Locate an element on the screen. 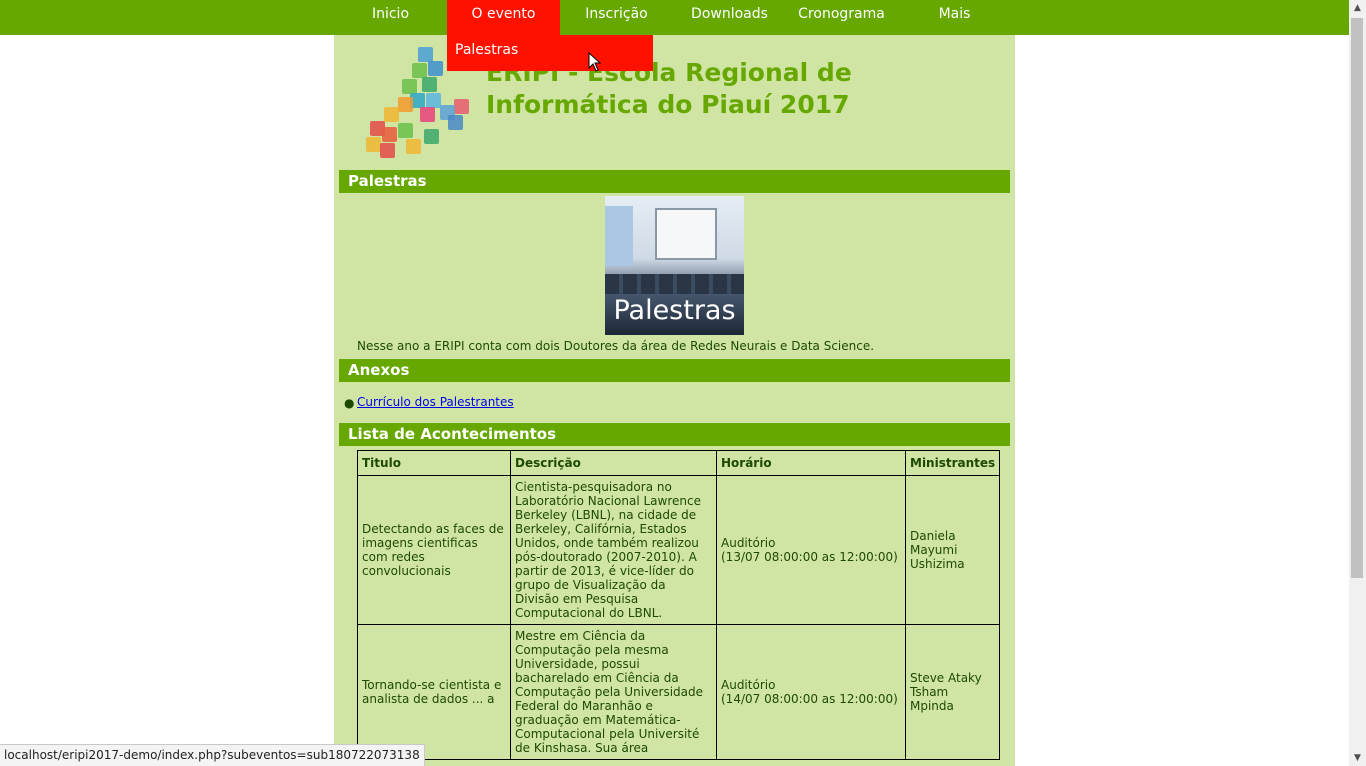 This screenshot has height=766, width=1366. column-header-ministrantes: Ministrantes is located at coordinates (952, 463).